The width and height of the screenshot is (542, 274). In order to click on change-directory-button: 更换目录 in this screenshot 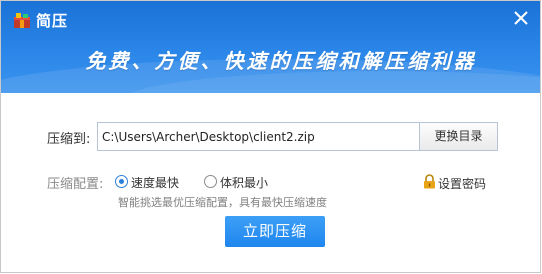, I will do `click(458, 136)`.